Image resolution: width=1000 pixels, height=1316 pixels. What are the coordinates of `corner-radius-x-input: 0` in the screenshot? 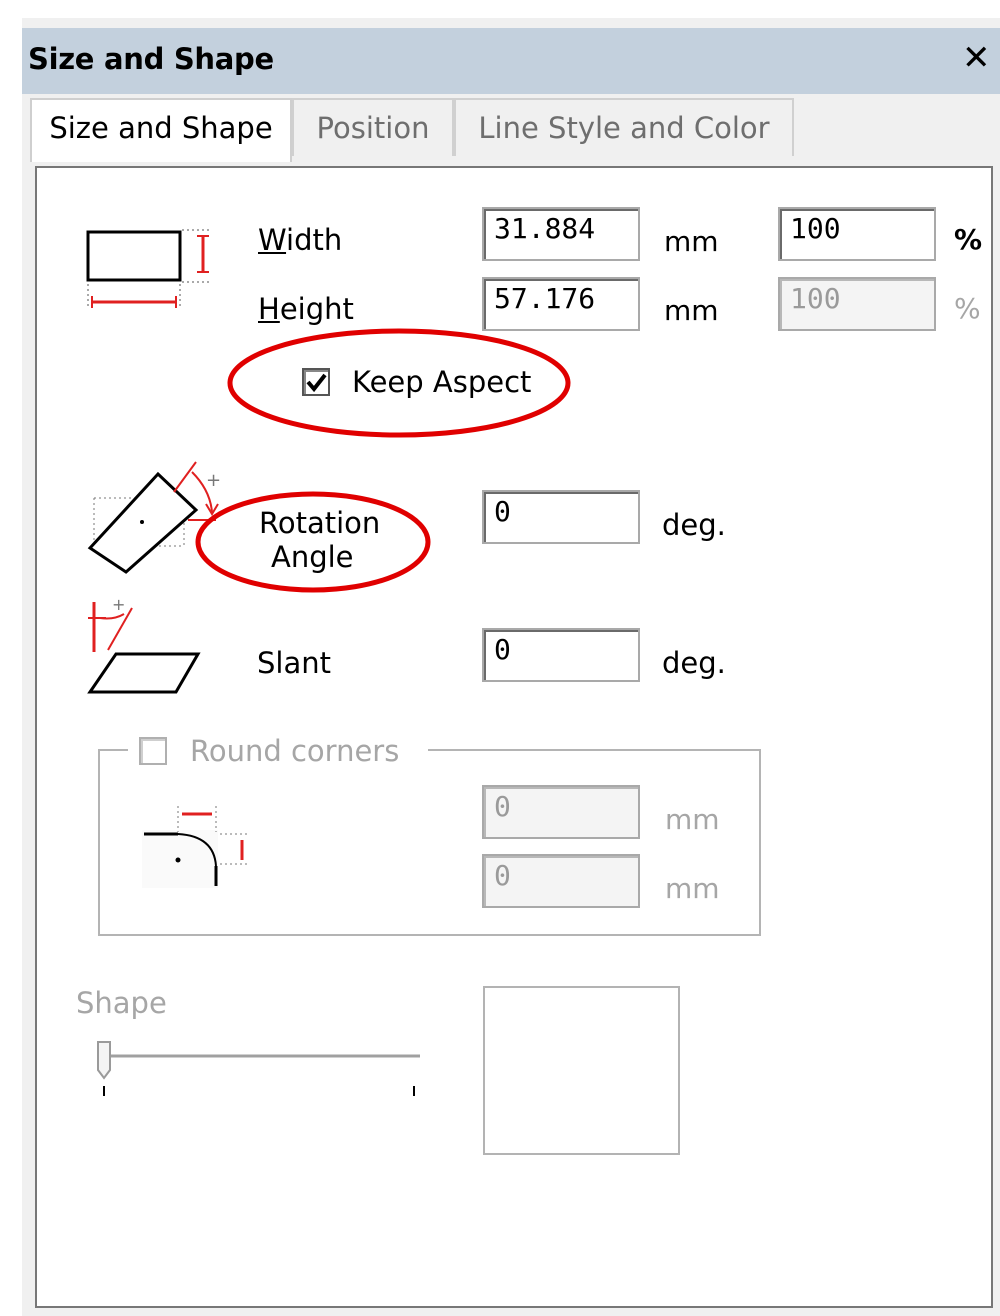 It's located at (561, 812).